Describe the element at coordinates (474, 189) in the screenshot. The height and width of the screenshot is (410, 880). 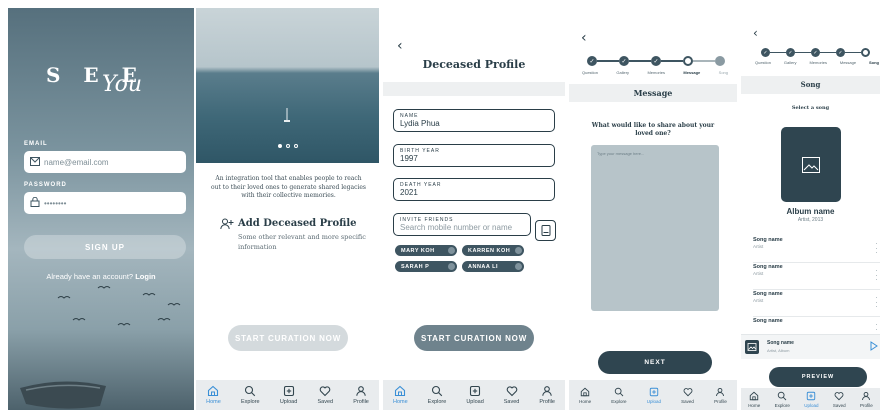
I see `death-year-field: DEATH YEAR 2021` at that location.